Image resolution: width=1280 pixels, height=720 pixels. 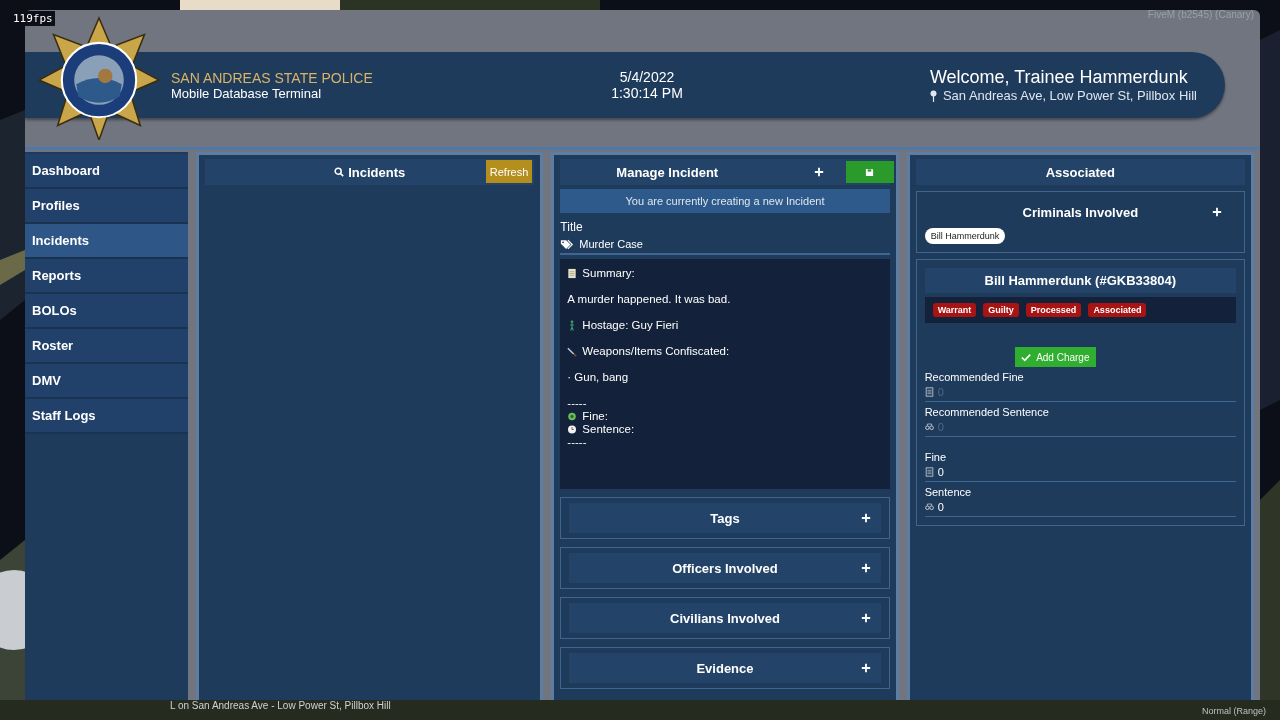 What do you see at coordinates (1059, 77) in the screenshot?
I see `welcome-label: Welcome, Trainee Hammerdunk` at bounding box center [1059, 77].